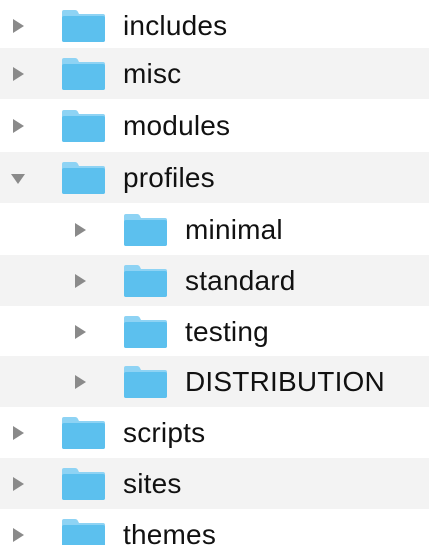  I want to click on tree-item-label: scripts, so click(164, 432).